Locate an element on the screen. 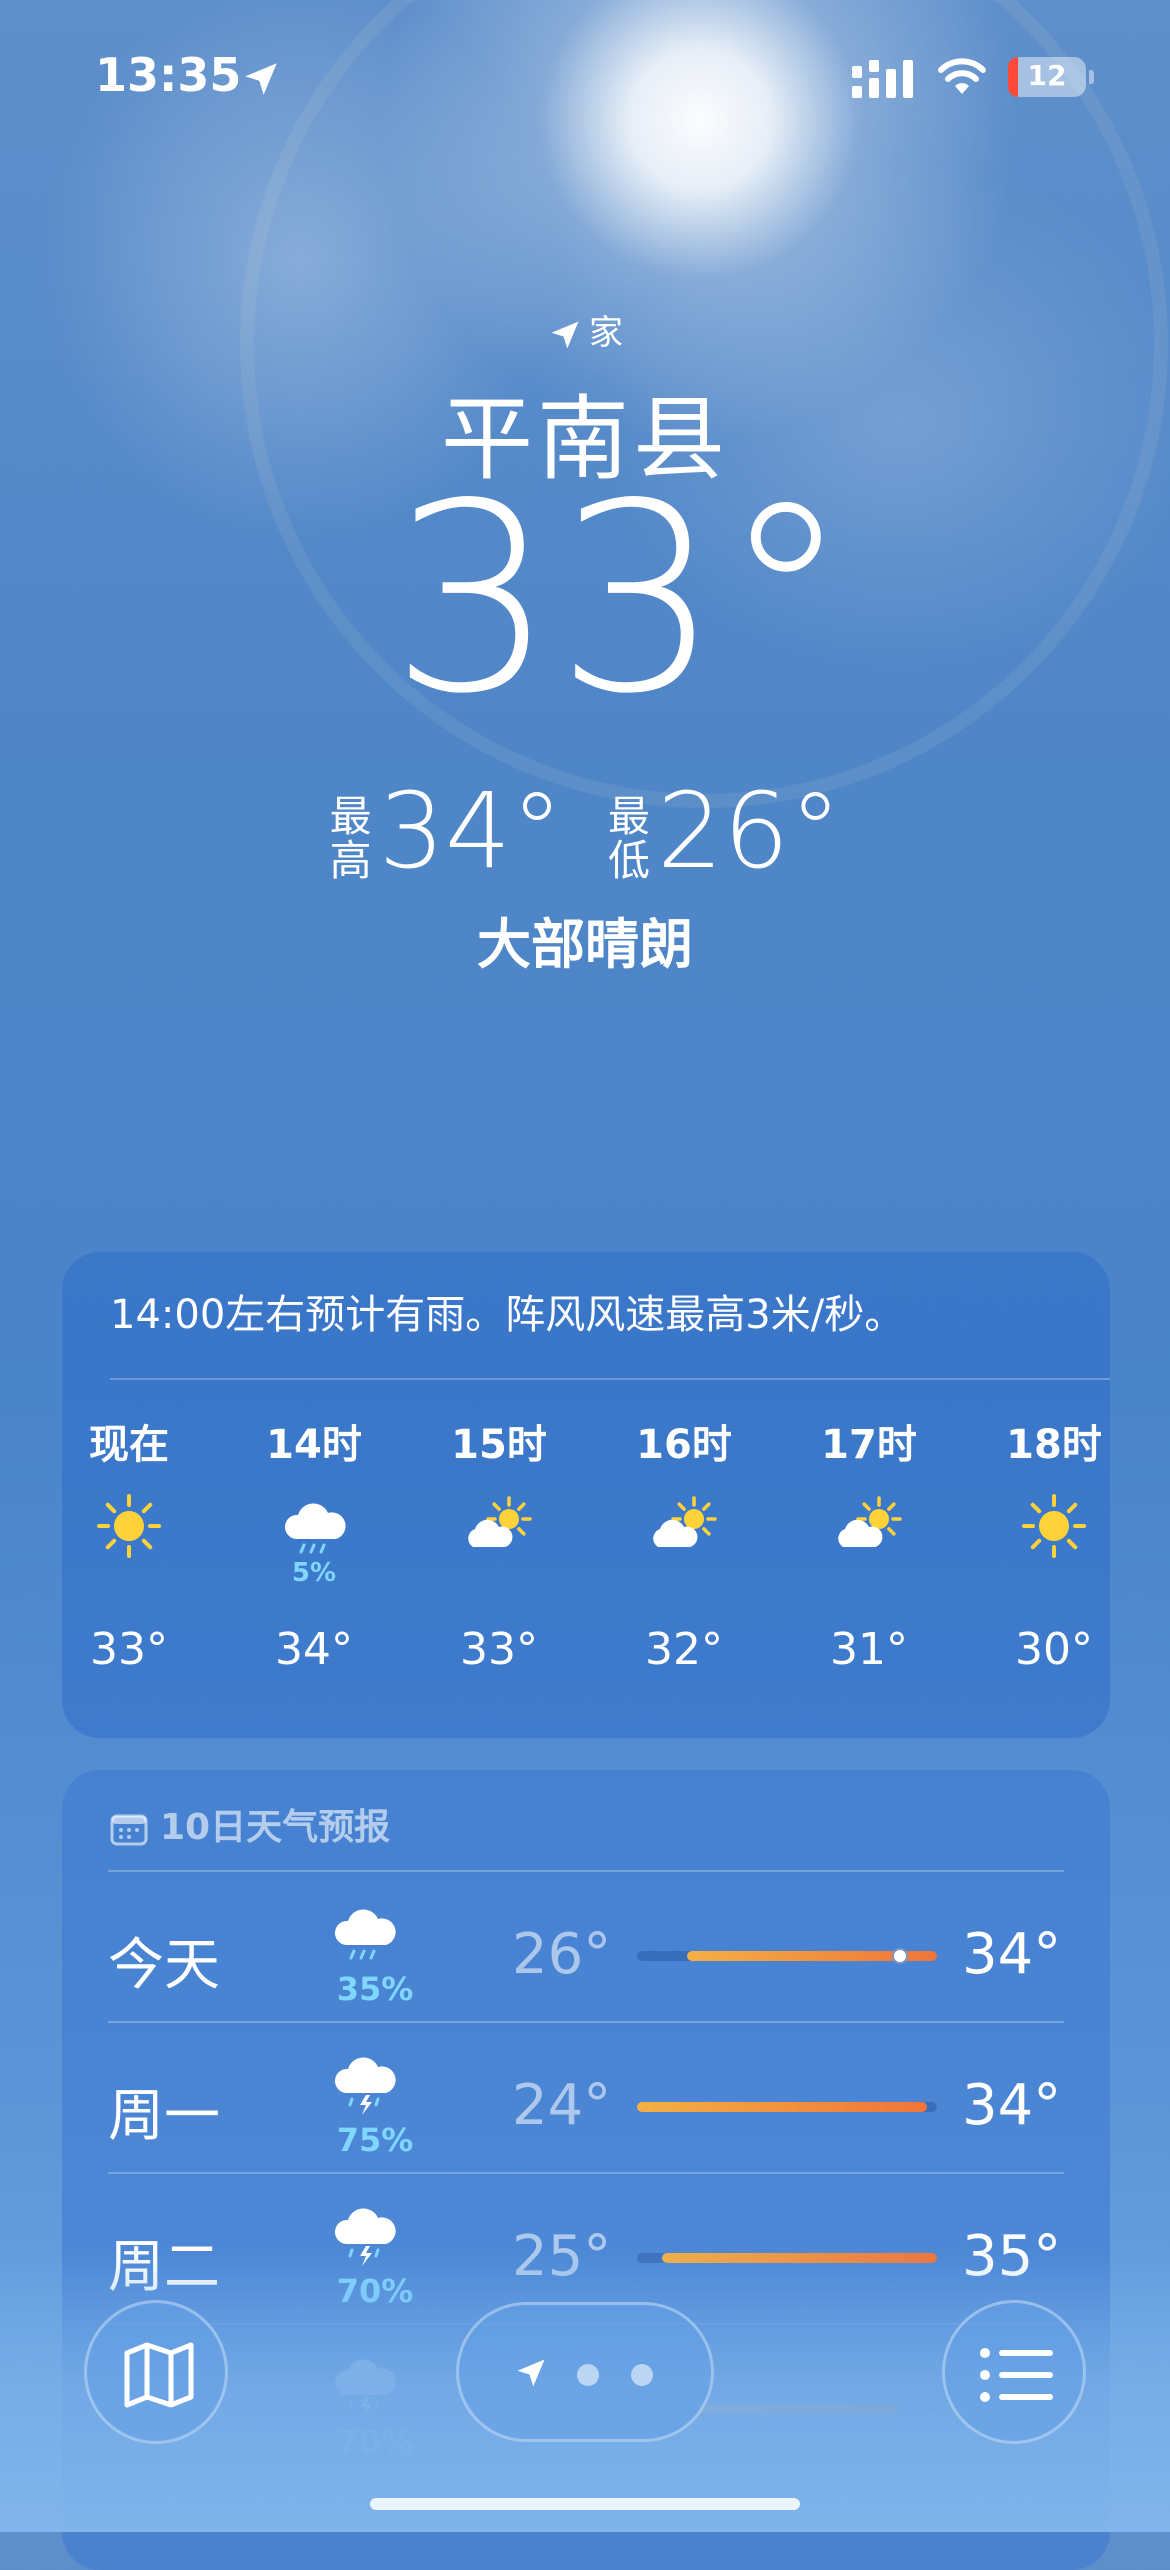 The height and width of the screenshot is (2570, 1170). thunderstorm-icon is located at coordinates (375, 2084).